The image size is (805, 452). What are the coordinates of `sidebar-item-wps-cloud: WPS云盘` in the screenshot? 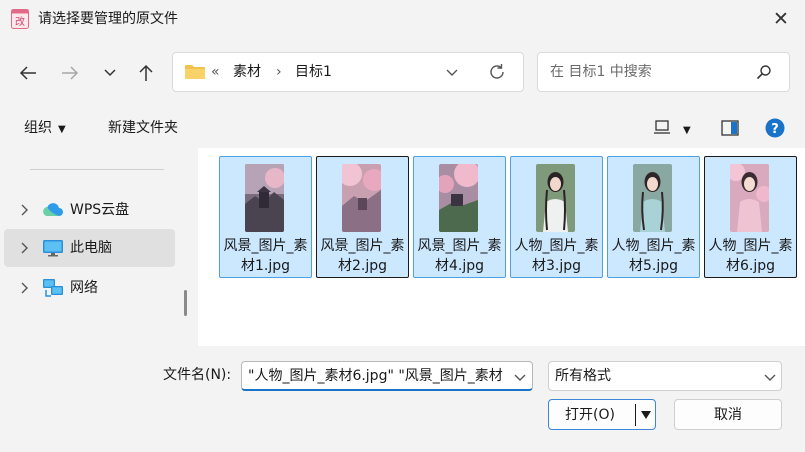 It's located at (89, 210).